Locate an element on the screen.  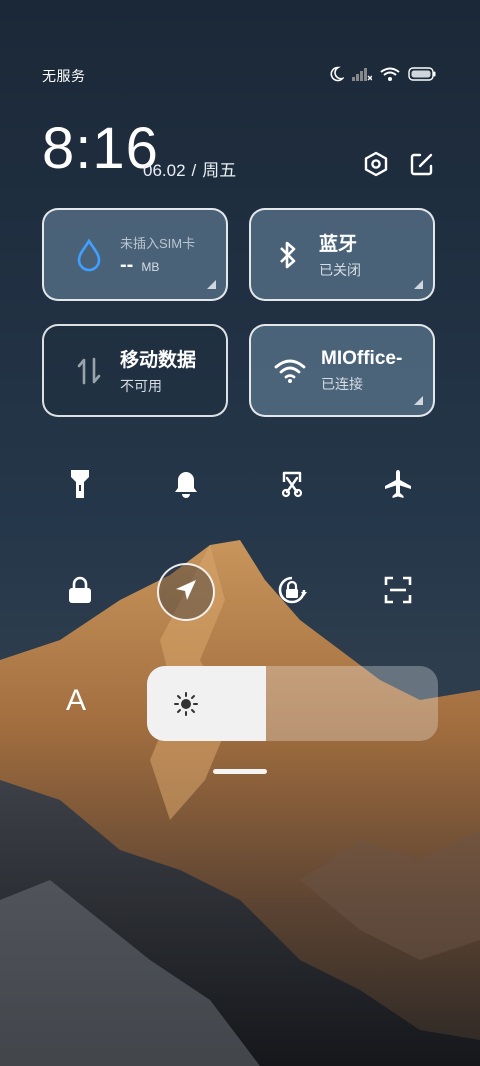
date-value: 06.02 is located at coordinates (164, 170).